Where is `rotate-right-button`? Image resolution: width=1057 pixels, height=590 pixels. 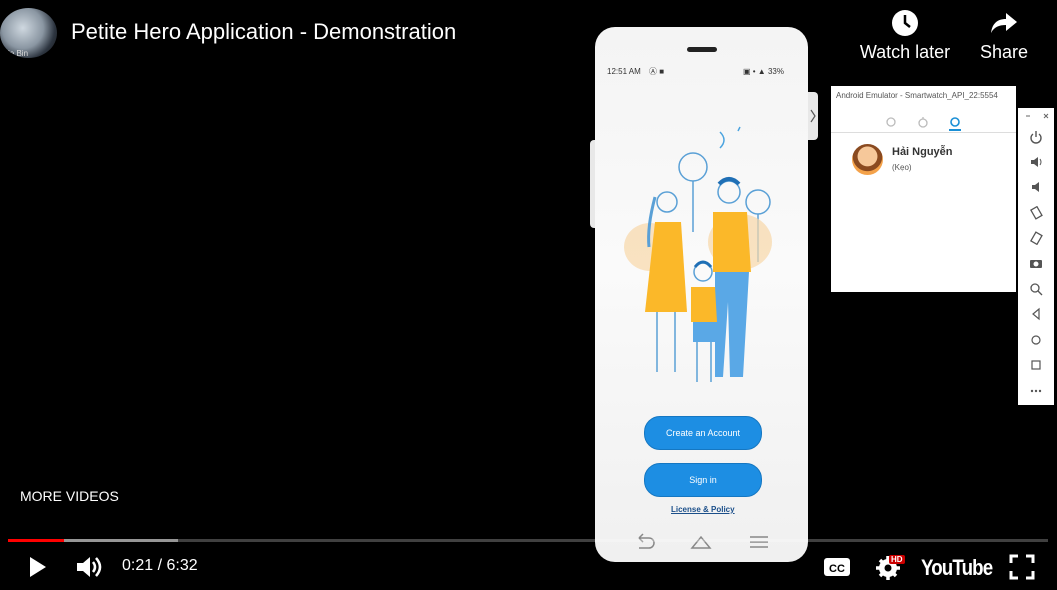 rotate-right-button is located at coordinates (1036, 237).